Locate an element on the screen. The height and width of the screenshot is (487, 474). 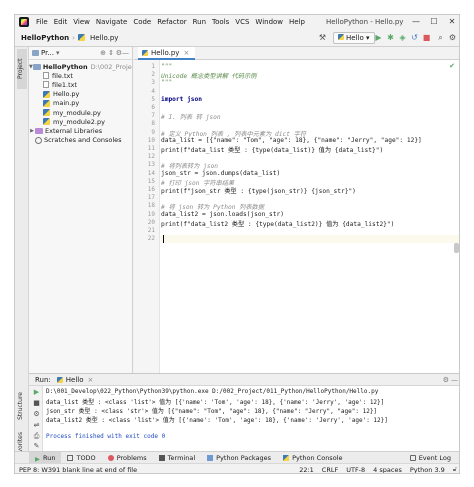
code-line: # I. 列表 转 json is located at coordinates (191, 118).